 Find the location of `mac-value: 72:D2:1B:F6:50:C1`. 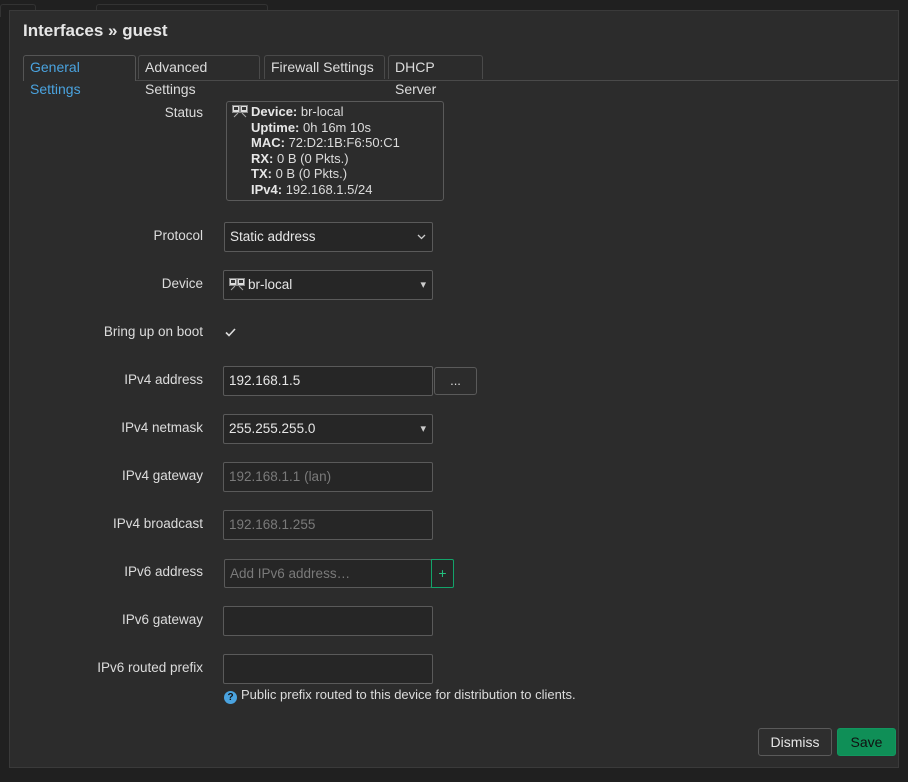

mac-value: 72:D2:1B:F6:50:C1 is located at coordinates (344, 142).